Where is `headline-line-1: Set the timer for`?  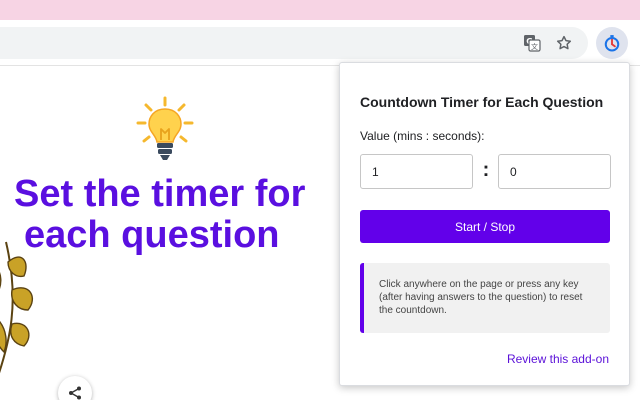
headline-line-1: Set the timer for is located at coordinates (160, 194).